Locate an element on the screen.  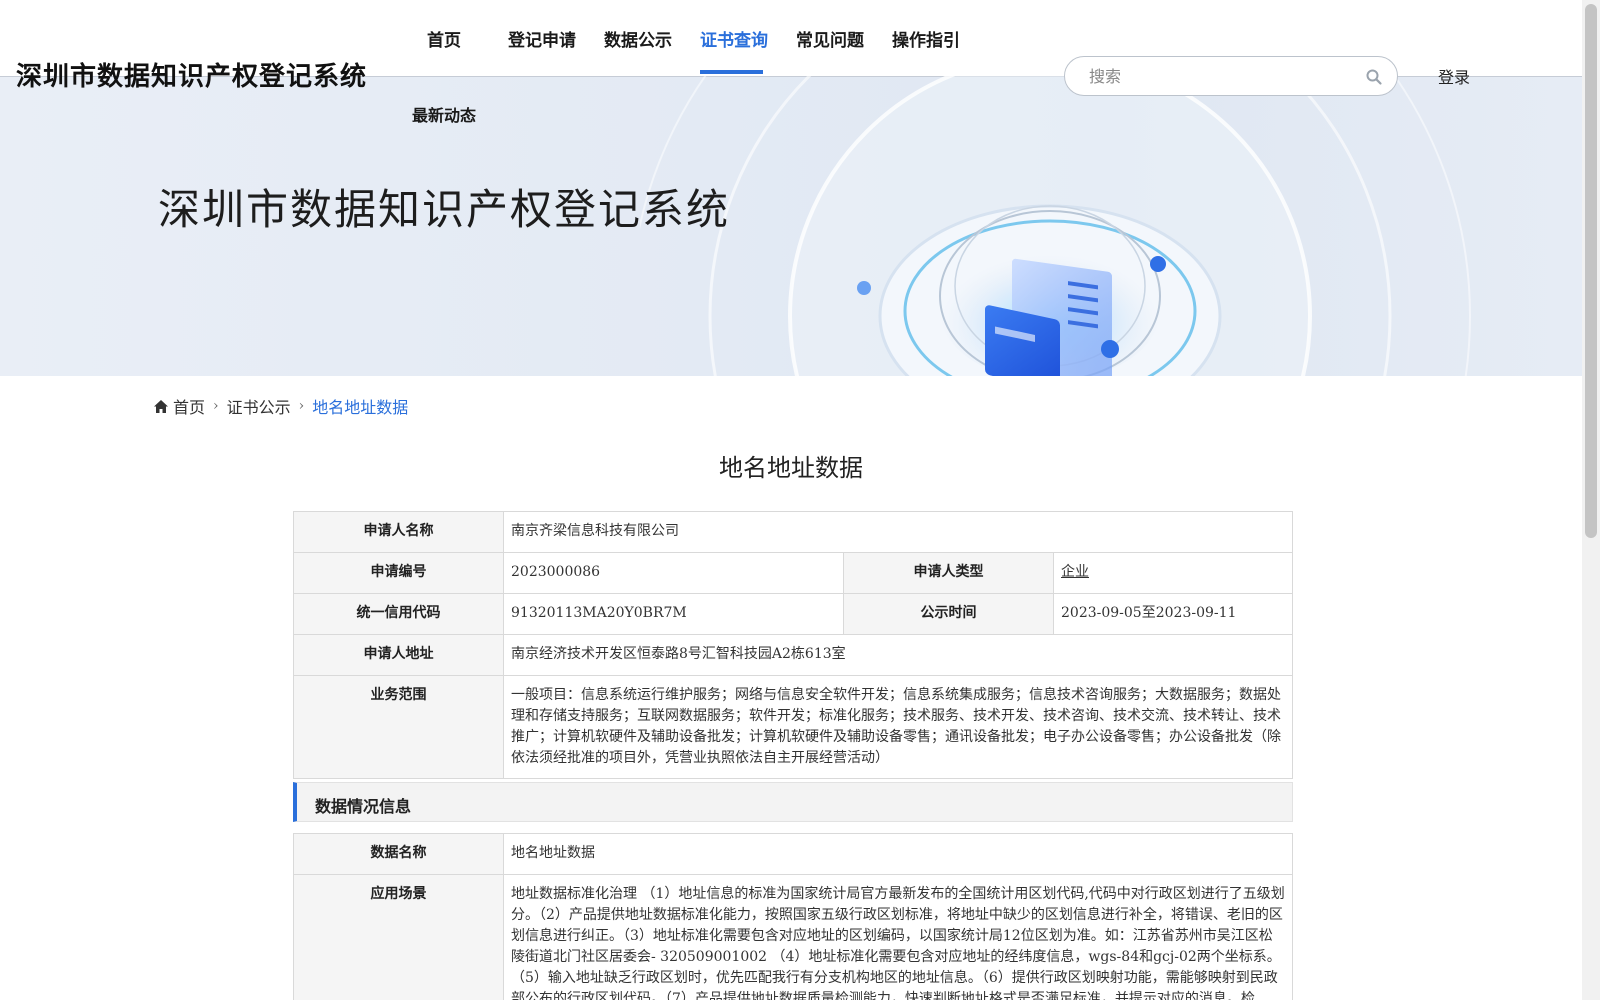
applicant-type-link: 企业 is located at coordinates (1075, 572).